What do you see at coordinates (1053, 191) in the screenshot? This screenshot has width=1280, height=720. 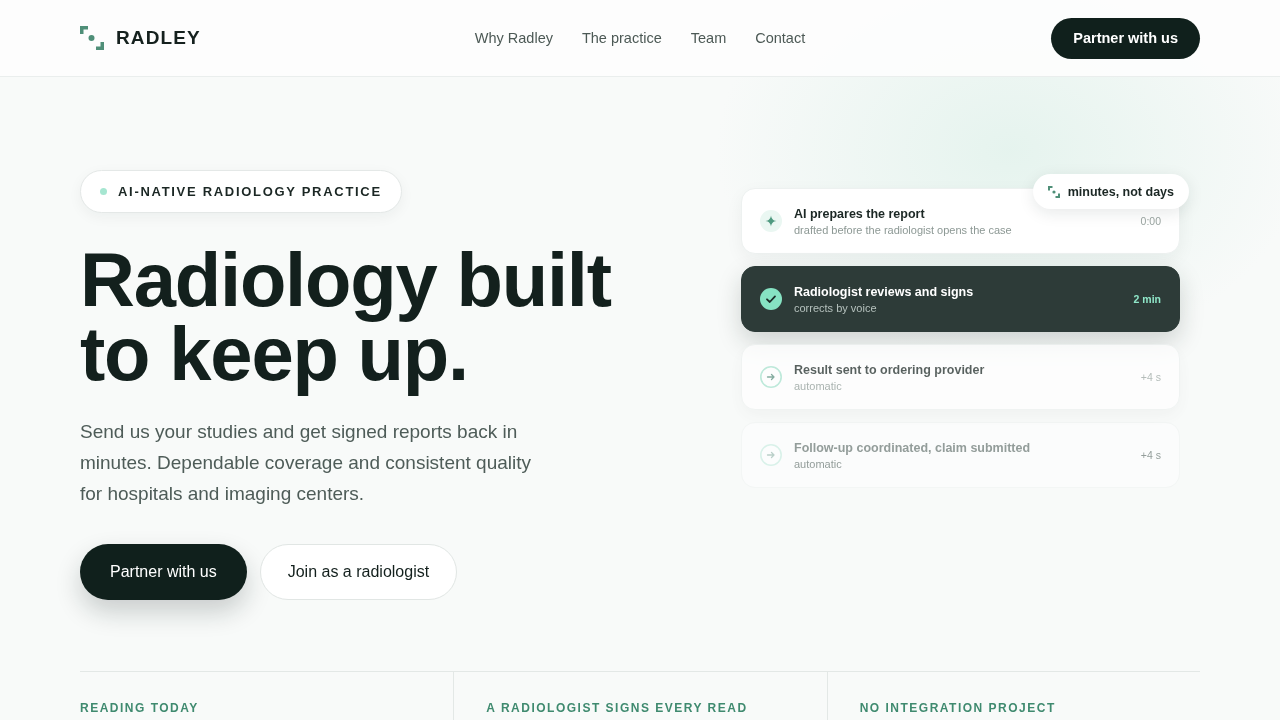 I see `brackets-icon` at bounding box center [1053, 191].